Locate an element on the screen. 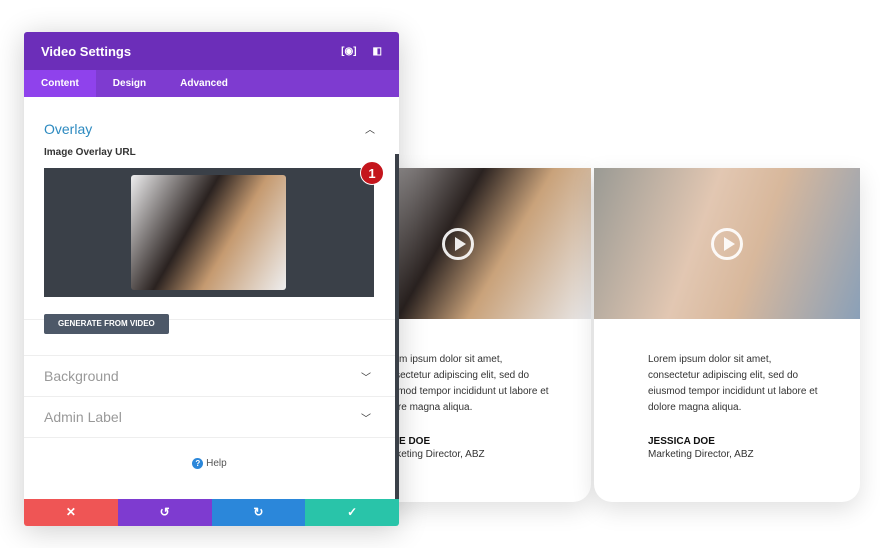 Image resolution: width=880 pixels, height=548 pixels. section-label: Background is located at coordinates (81, 376).